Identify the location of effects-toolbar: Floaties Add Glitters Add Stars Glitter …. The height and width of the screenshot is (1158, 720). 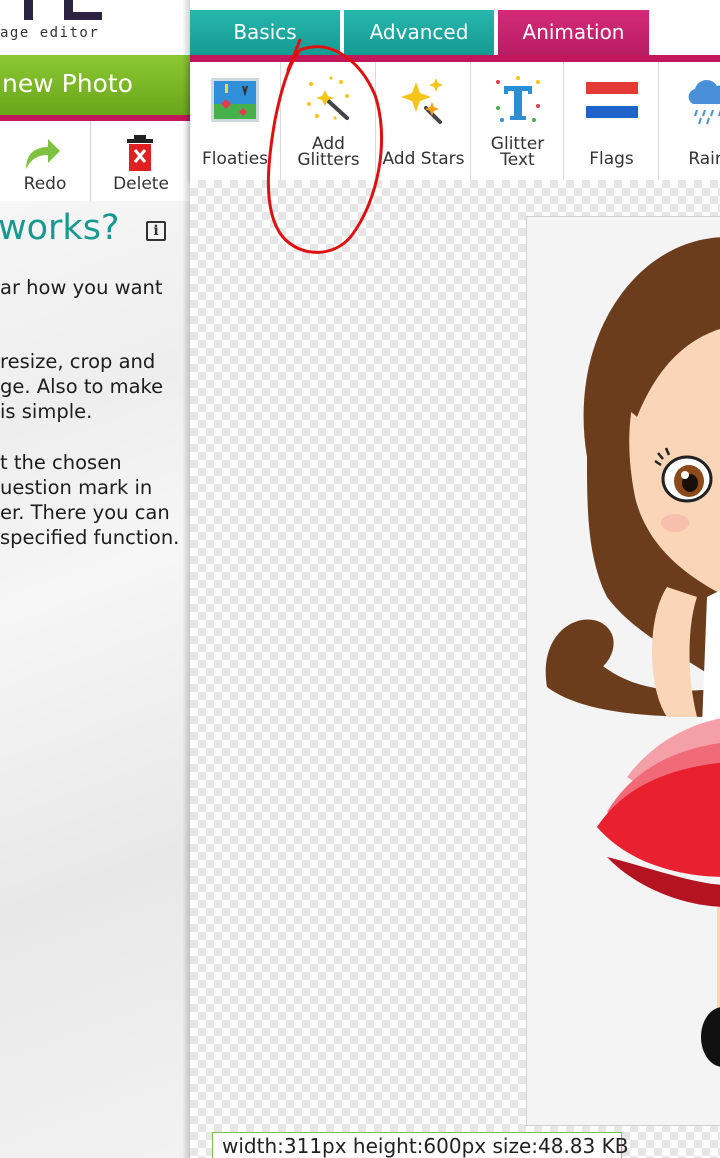
(455, 121).